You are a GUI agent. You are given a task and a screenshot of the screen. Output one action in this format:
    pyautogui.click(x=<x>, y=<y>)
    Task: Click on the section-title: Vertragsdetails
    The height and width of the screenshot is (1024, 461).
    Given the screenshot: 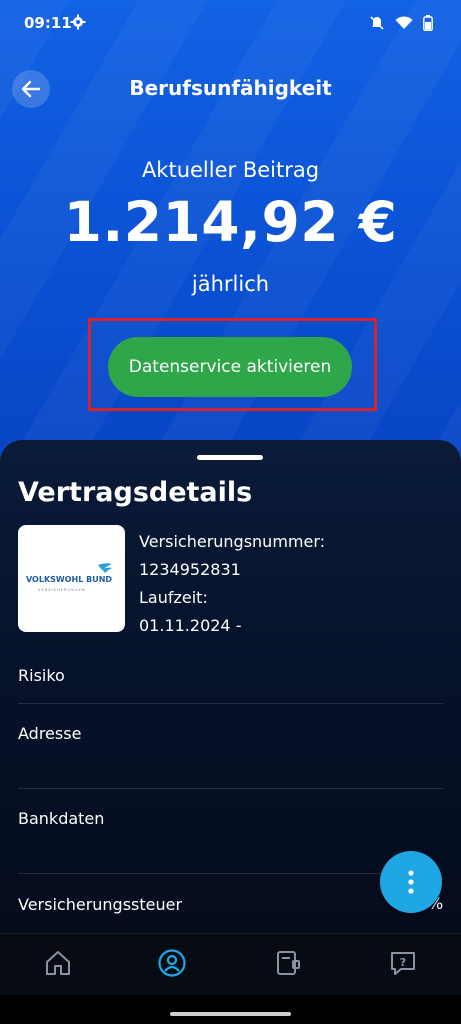 What is the action you would take?
    pyautogui.click(x=135, y=492)
    